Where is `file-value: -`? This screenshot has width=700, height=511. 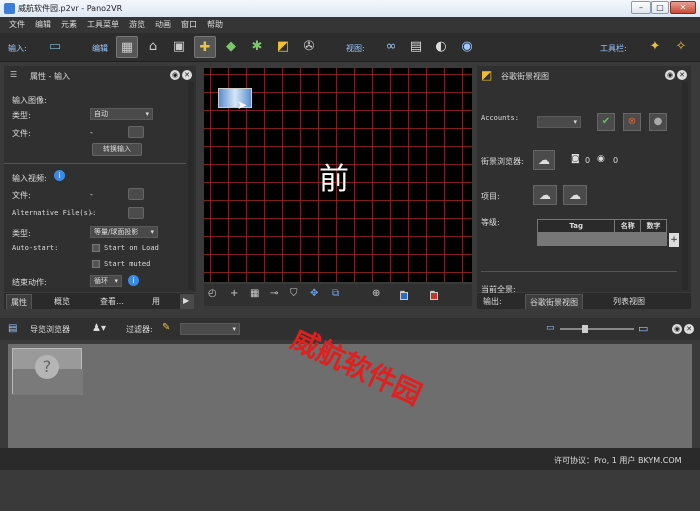
file-value: - is located at coordinates (91, 132).